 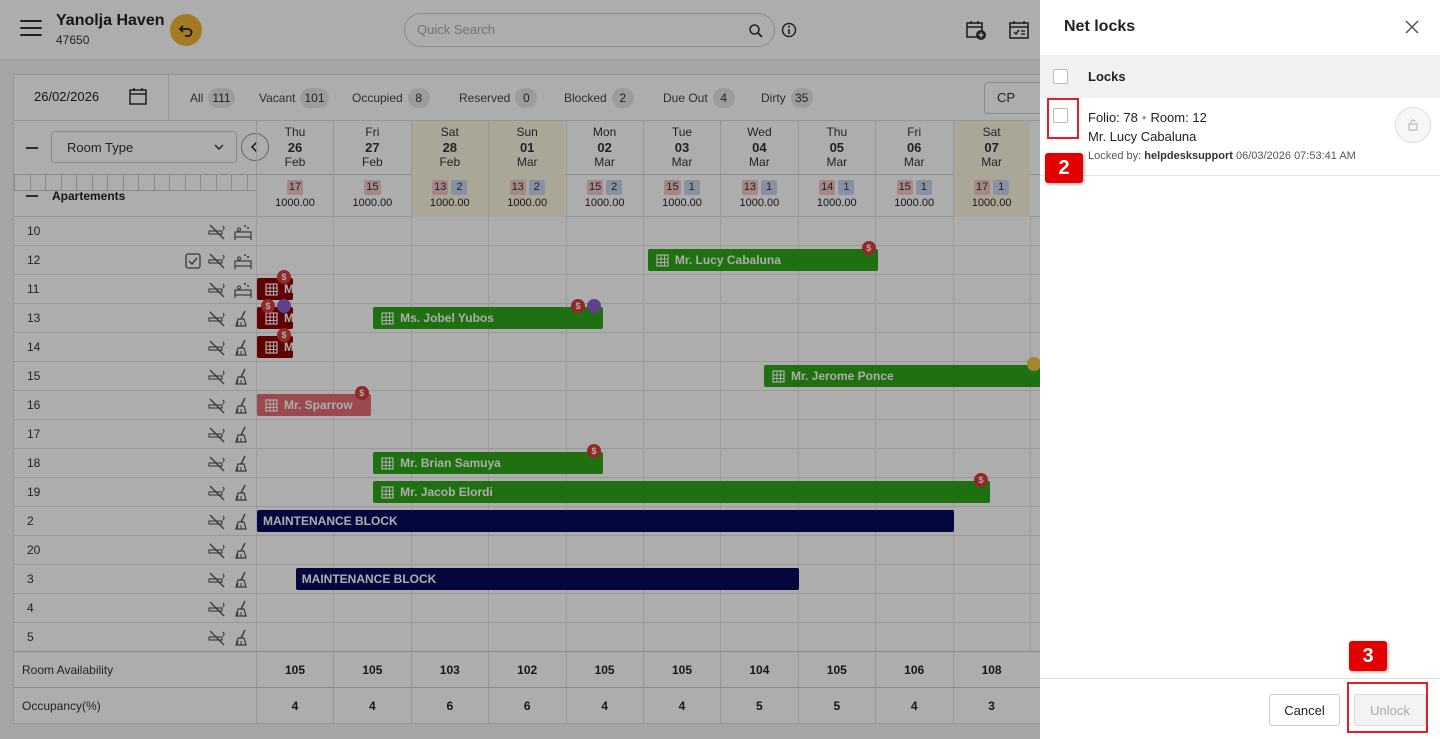 I want to click on locked-at: 06/03/2026 07:53:41 AM, so click(x=1295, y=156).